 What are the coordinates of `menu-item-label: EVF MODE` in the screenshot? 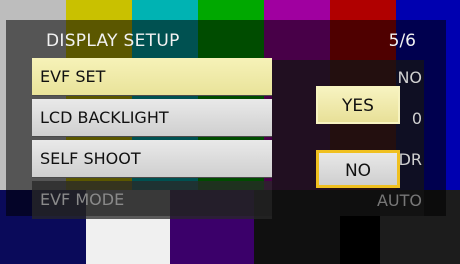 It's located at (82, 199).